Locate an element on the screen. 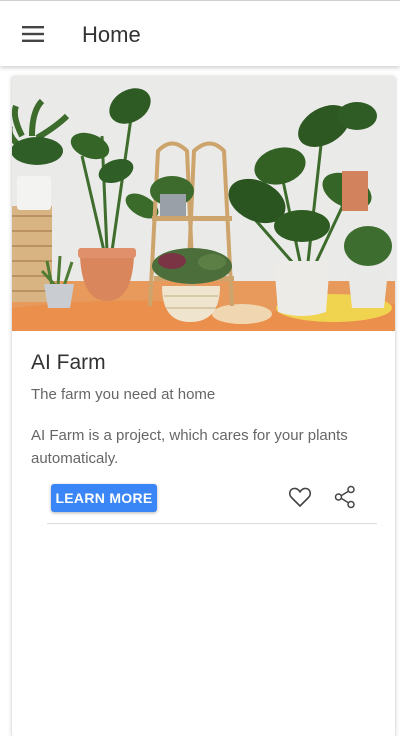  page-title: Home is located at coordinates (111, 34).